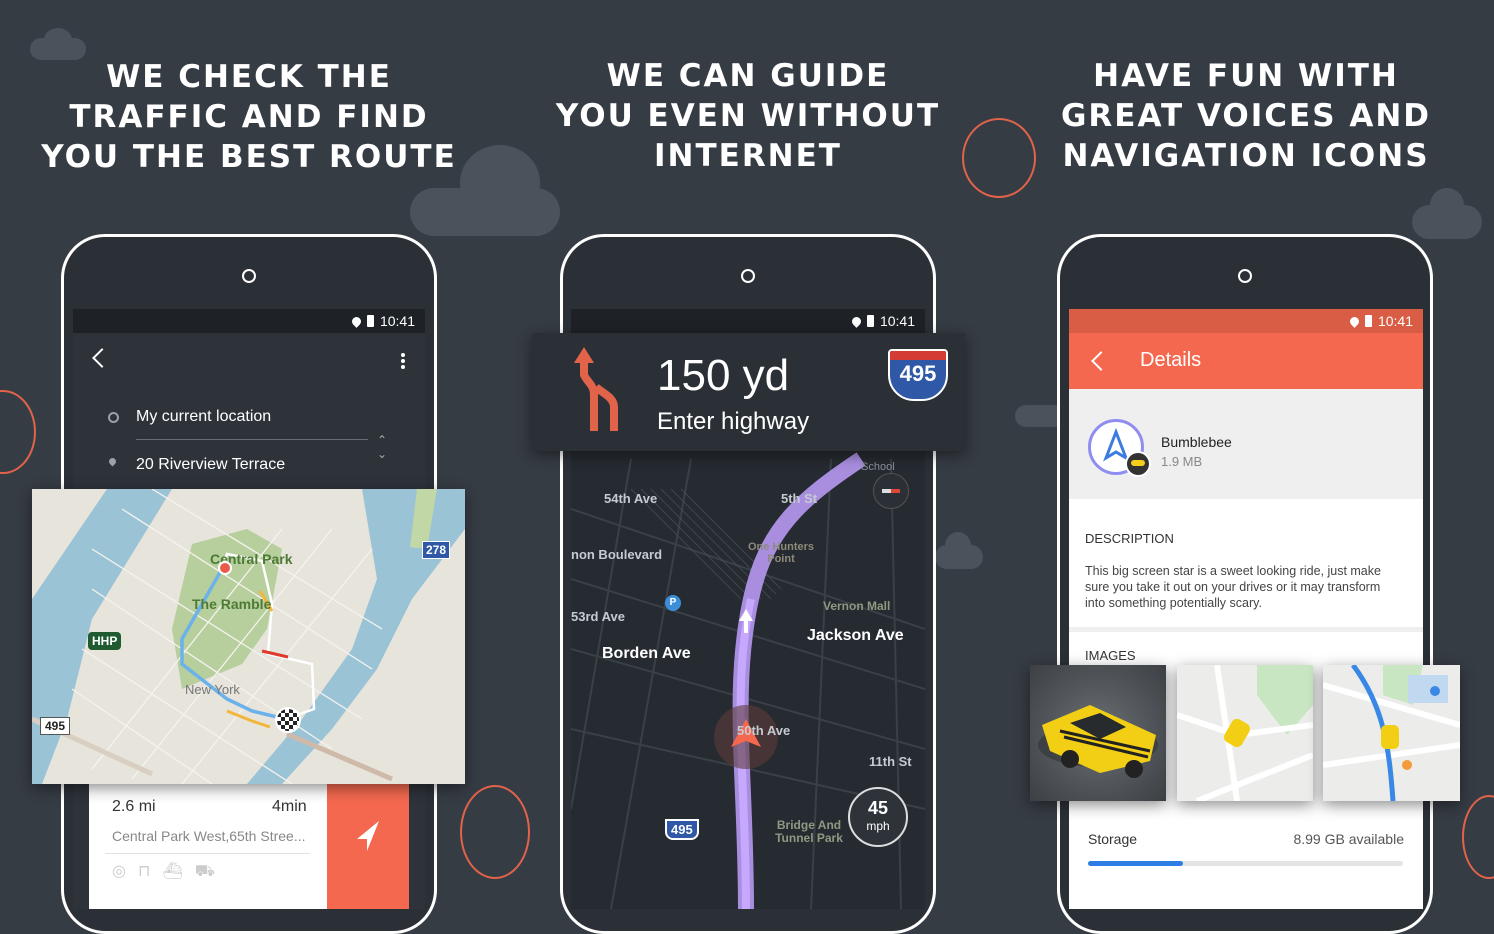 This screenshot has width=1494, height=934. What do you see at coordinates (855, 635) in the screenshot?
I see `street-label: Jackson Ave` at bounding box center [855, 635].